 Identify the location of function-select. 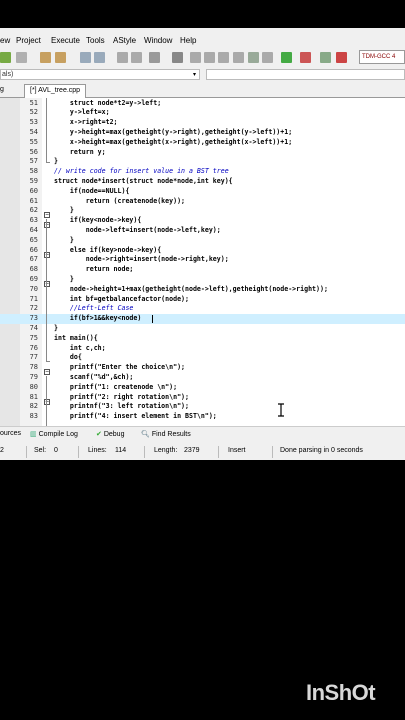
(305, 74).